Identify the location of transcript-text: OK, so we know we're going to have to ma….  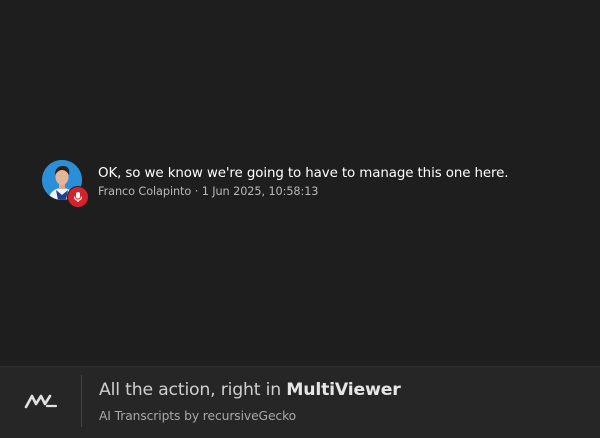
(303, 179).